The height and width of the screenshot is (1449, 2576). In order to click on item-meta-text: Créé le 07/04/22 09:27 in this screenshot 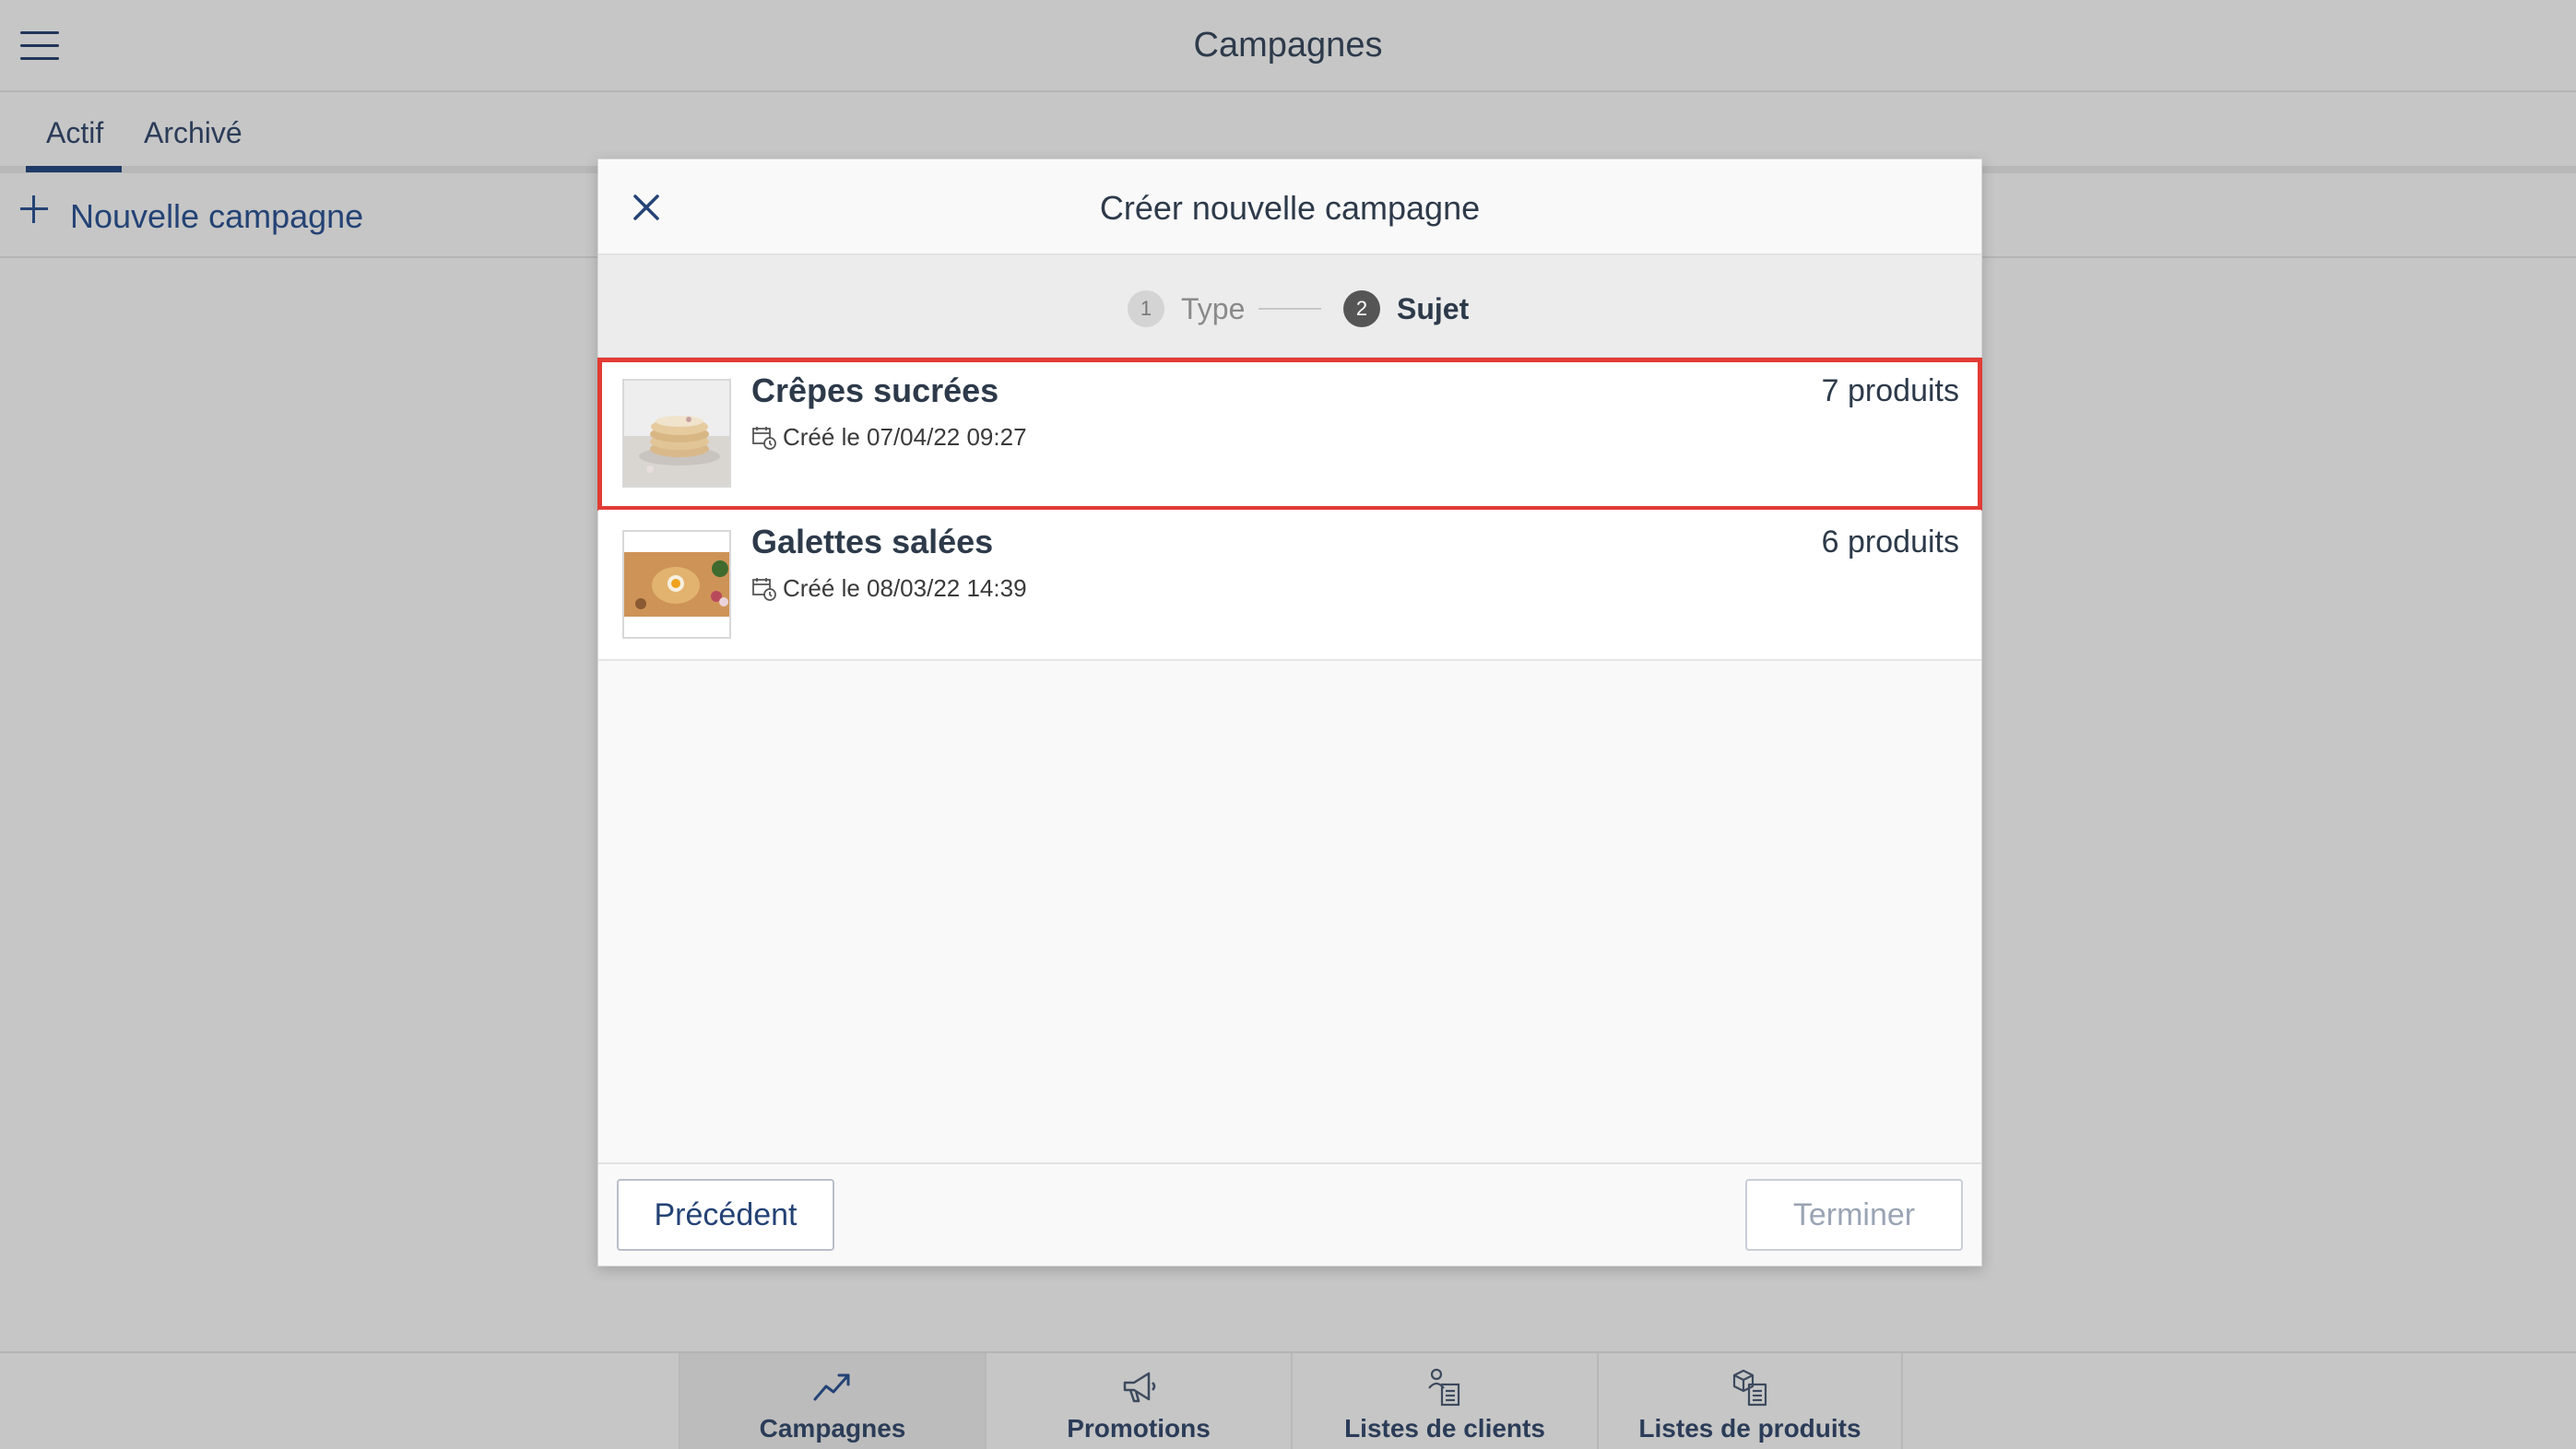, I will do `click(905, 437)`.